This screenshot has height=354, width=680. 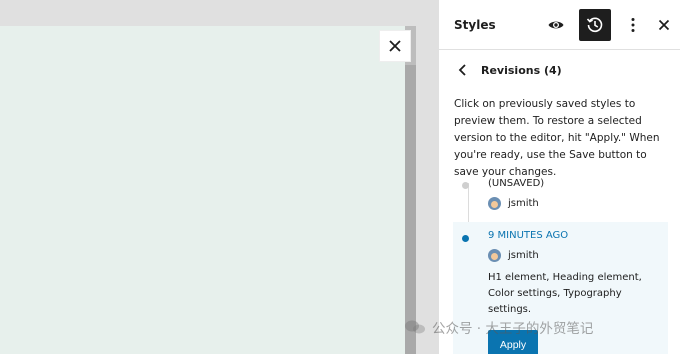 I want to click on revision-date: (UNSAVED), so click(x=516, y=183).